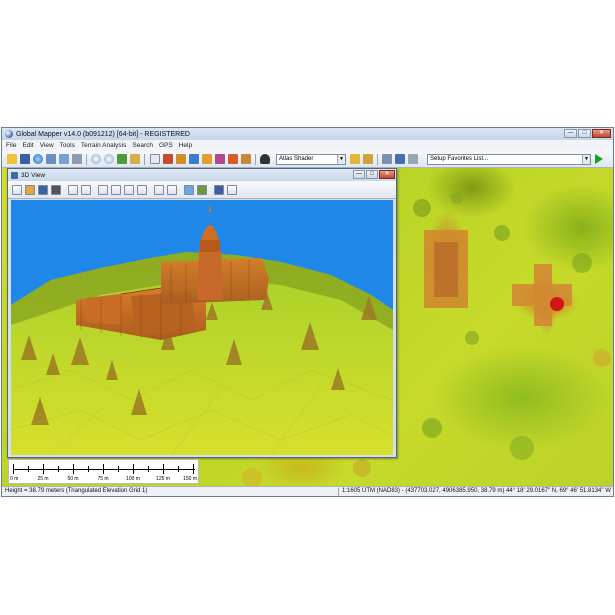 This screenshot has height=615, width=615. What do you see at coordinates (116, 190) in the screenshot?
I see `rotate-right-icon` at bounding box center [116, 190].